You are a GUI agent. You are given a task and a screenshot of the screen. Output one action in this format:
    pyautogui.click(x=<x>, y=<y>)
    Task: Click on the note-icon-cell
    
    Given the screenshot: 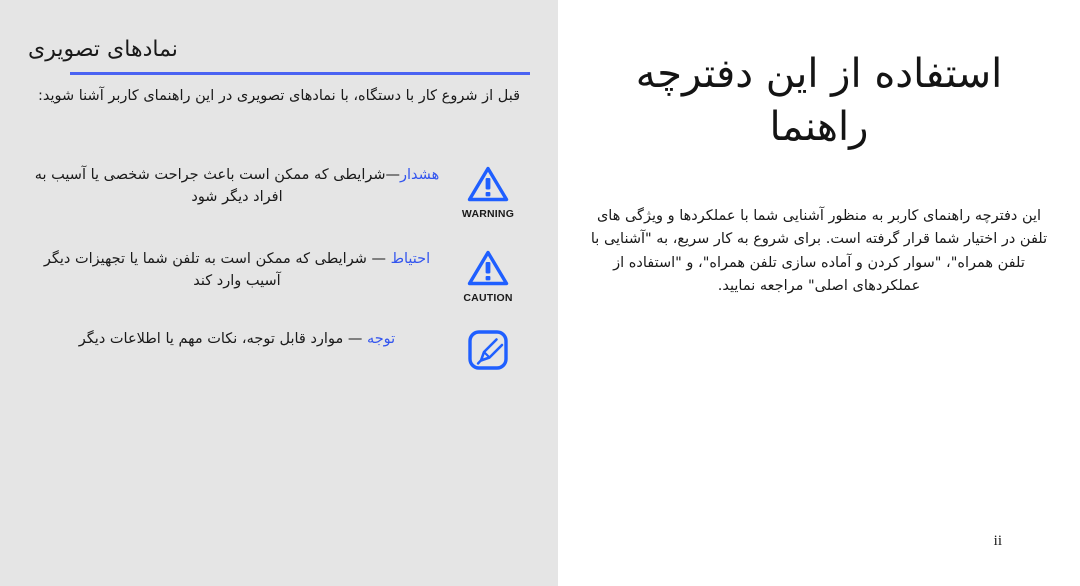 What is the action you would take?
    pyautogui.click(x=488, y=351)
    